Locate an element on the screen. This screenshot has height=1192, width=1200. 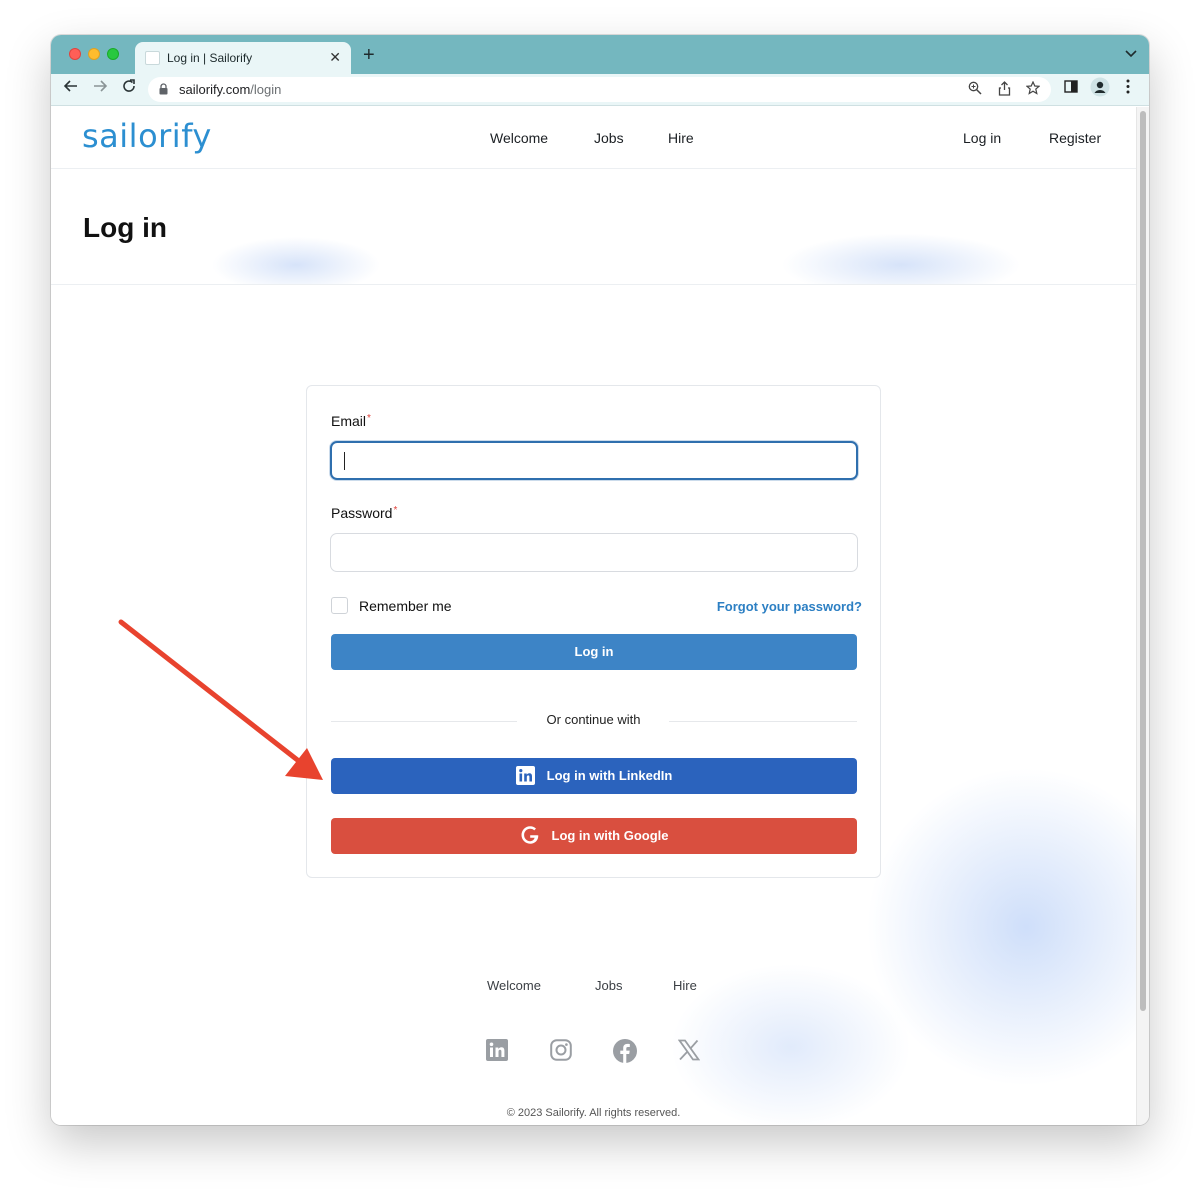
page-hero: Log in is located at coordinates (593, 227).